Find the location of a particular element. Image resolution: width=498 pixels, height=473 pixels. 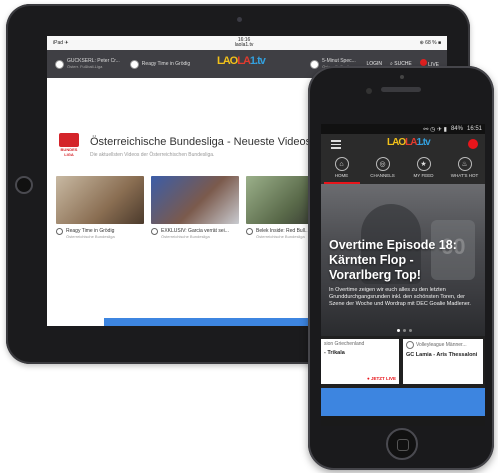

live-card: sion Griechenland - Trikala ● JETZT LIVE is located at coordinates (360, 361).